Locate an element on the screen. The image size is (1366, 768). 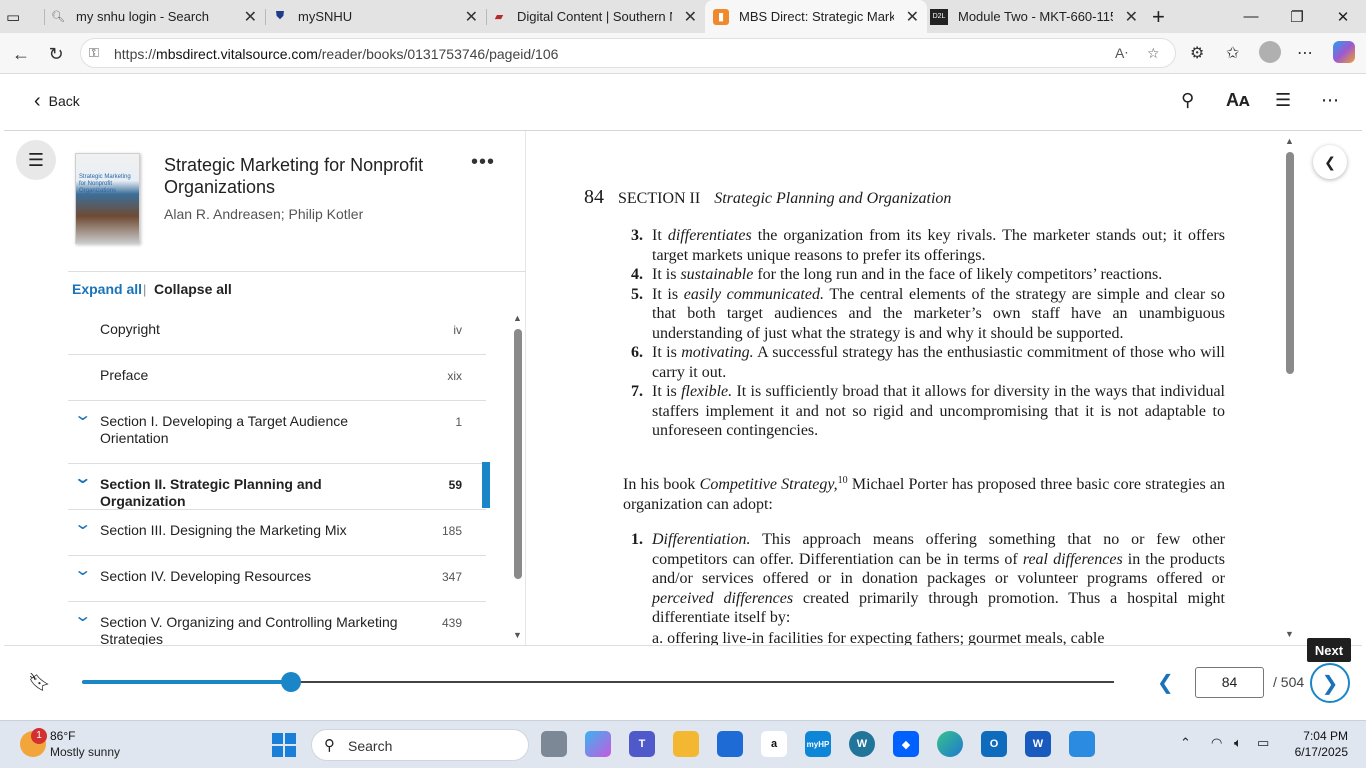
wordpress-icon: W is located at coordinates (862, 744).